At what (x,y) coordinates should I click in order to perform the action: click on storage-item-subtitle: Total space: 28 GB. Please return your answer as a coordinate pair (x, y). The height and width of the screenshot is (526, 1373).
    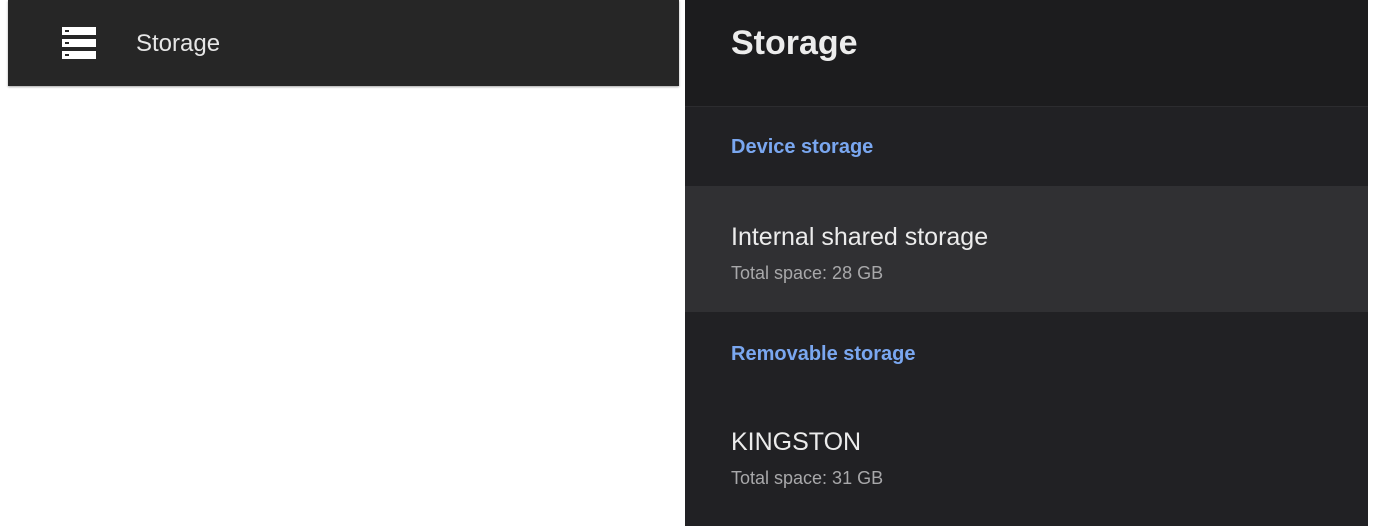
    Looking at the image, I should click on (807, 273).